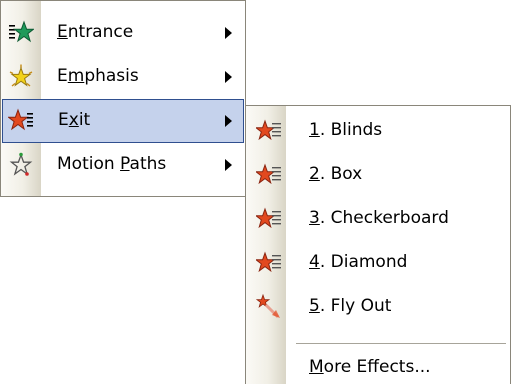 The height and width of the screenshot is (390, 515). I want to click on menu-item-exit: Exit, so click(123, 121).